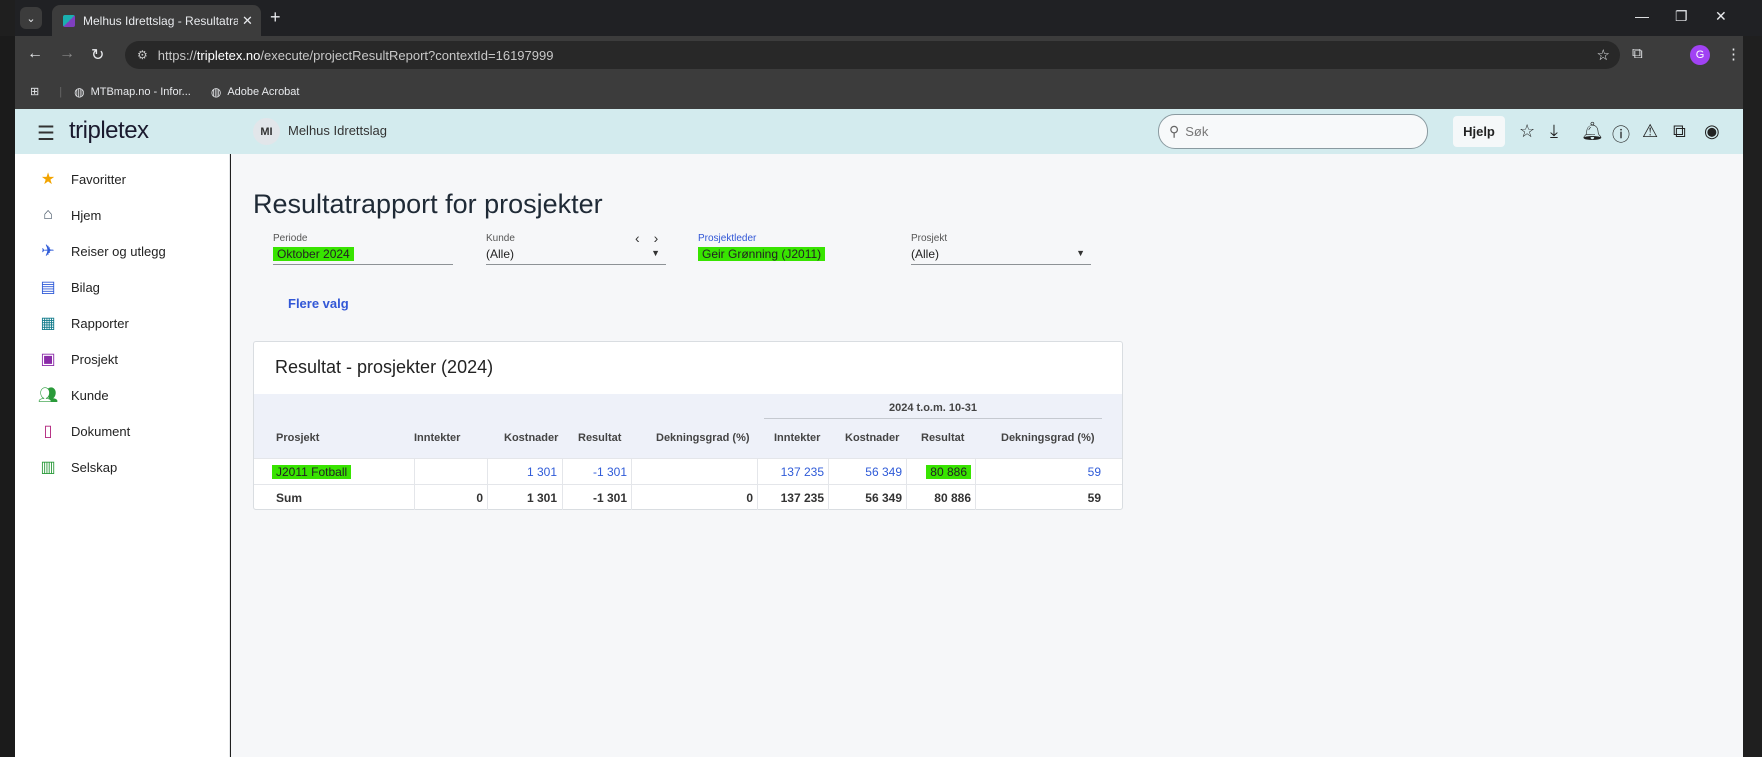 The image size is (1762, 757). Describe the element at coordinates (933, 418) in the screenshot. I see `group-divider` at that location.